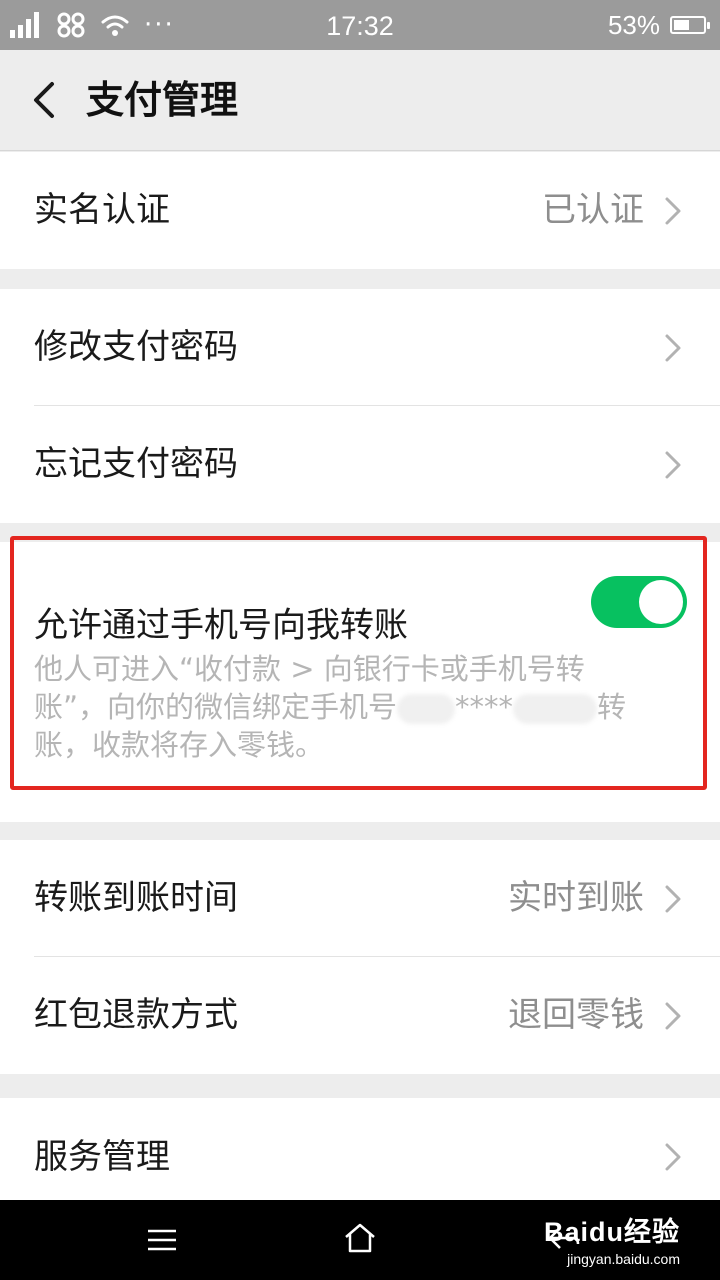 The height and width of the screenshot is (1280, 720). What do you see at coordinates (623, 1259) in the screenshot?
I see `watermark-url: jingyan.baidu.com` at bounding box center [623, 1259].